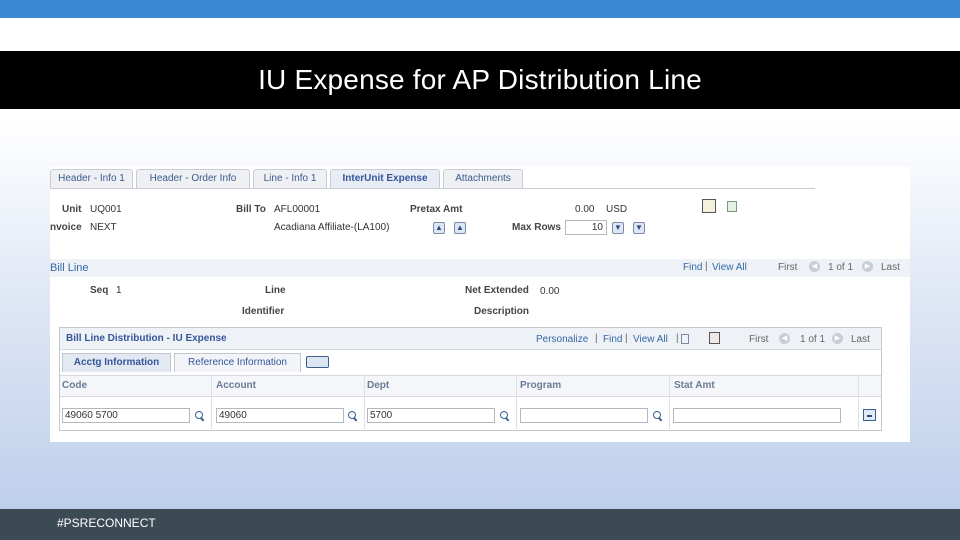 The image size is (960, 540). What do you see at coordinates (541, 385) in the screenshot?
I see `column-header-program: Program` at bounding box center [541, 385].